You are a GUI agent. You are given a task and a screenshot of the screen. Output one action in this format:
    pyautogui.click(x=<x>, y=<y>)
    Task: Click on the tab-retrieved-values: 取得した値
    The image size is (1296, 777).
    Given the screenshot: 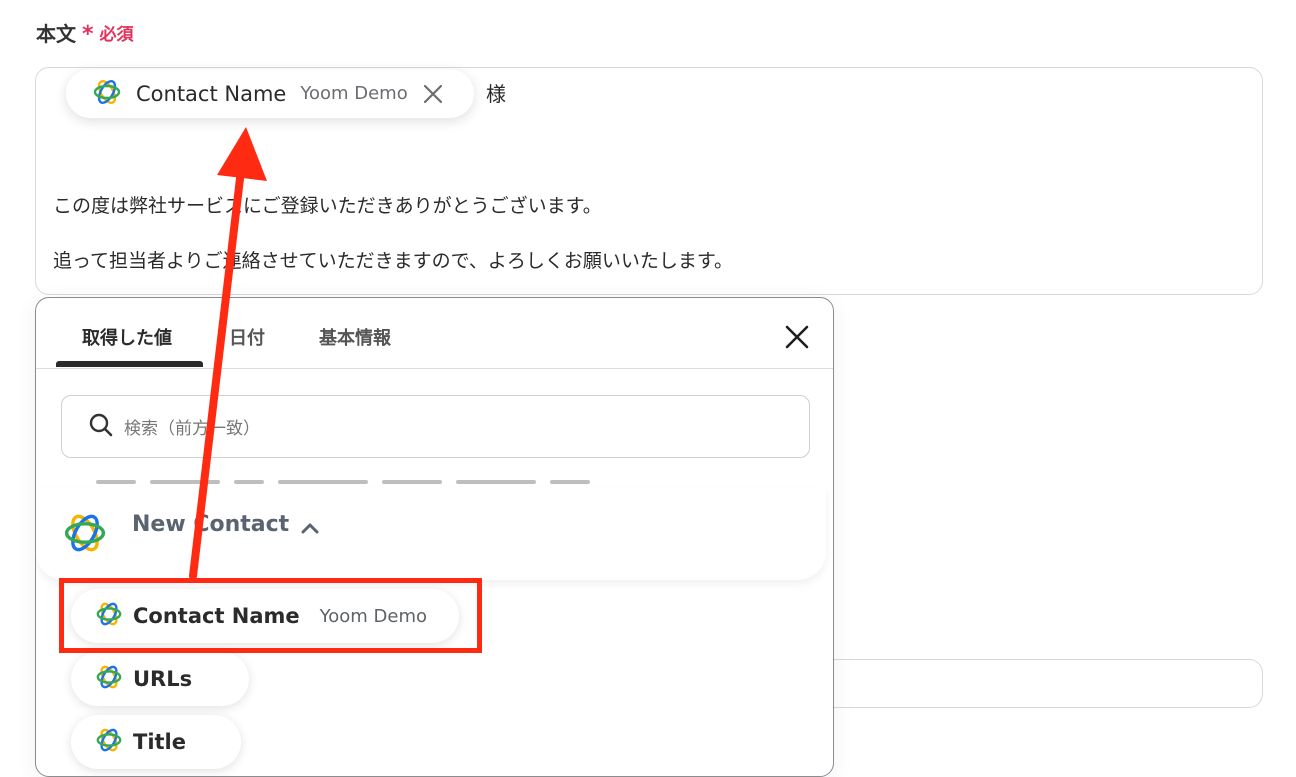 What is the action you would take?
    pyautogui.click(x=127, y=337)
    